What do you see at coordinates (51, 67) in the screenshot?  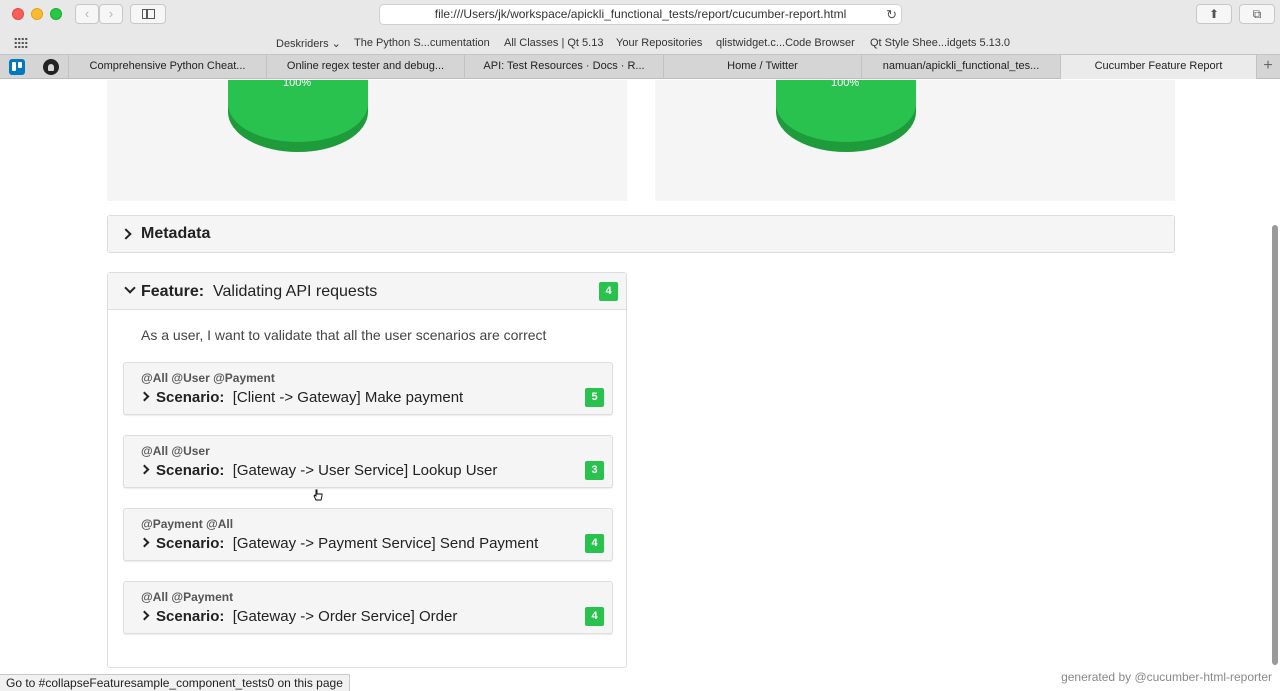 I see `github-icon` at bounding box center [51, 67].